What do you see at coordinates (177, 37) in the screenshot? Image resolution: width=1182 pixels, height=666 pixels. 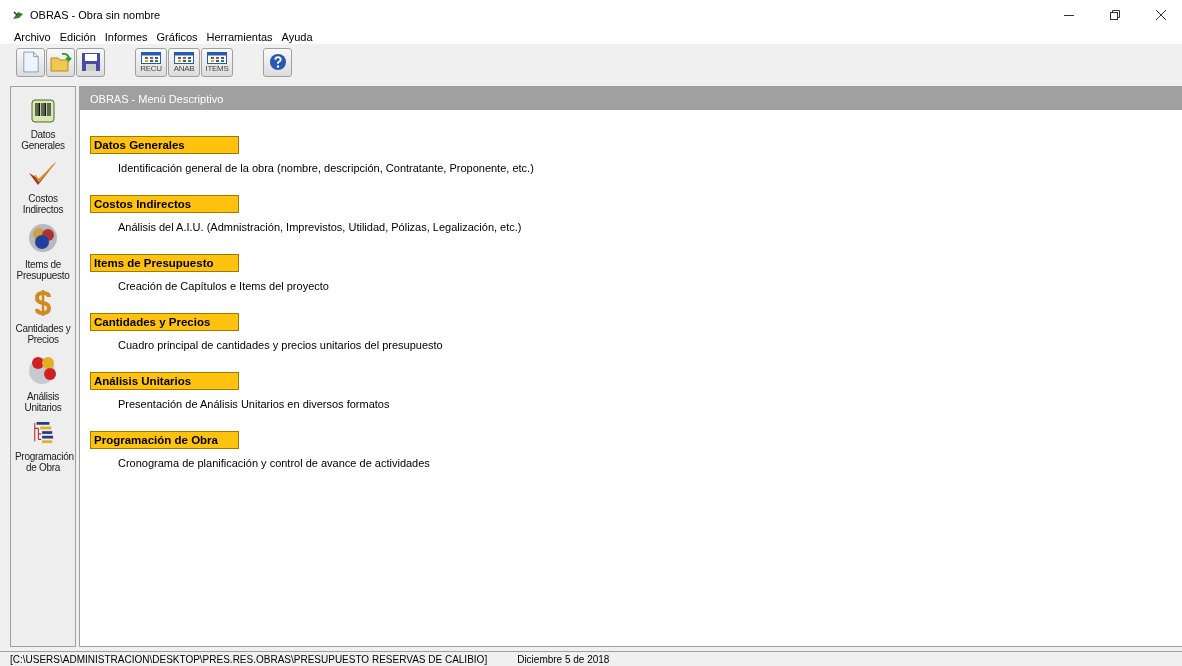 I see `menu-item: Gráficos` at bounding box center [177, 37].